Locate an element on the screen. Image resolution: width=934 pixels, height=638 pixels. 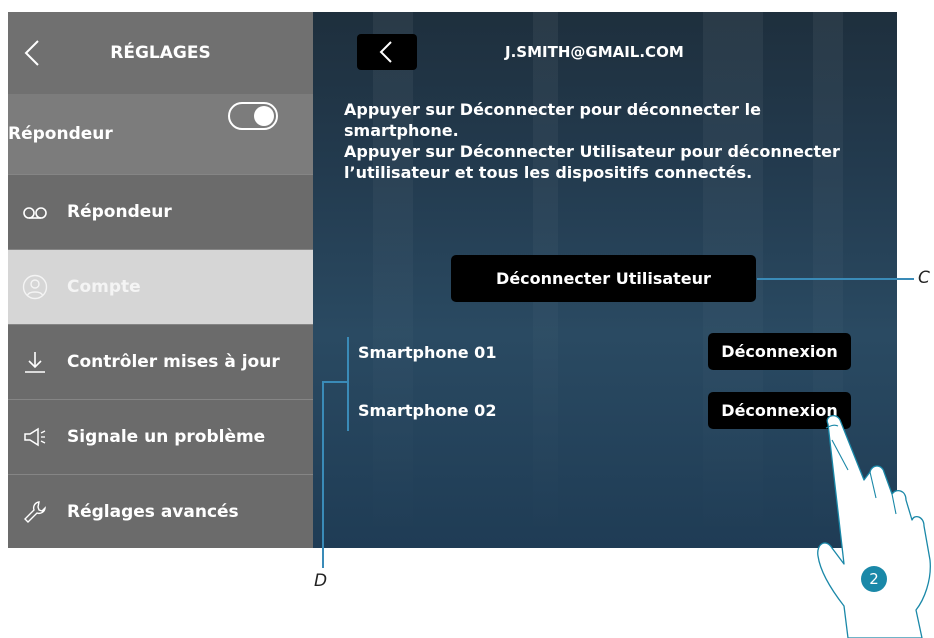
device-name: Smartphone 01 is located at coordinates (427, 352).